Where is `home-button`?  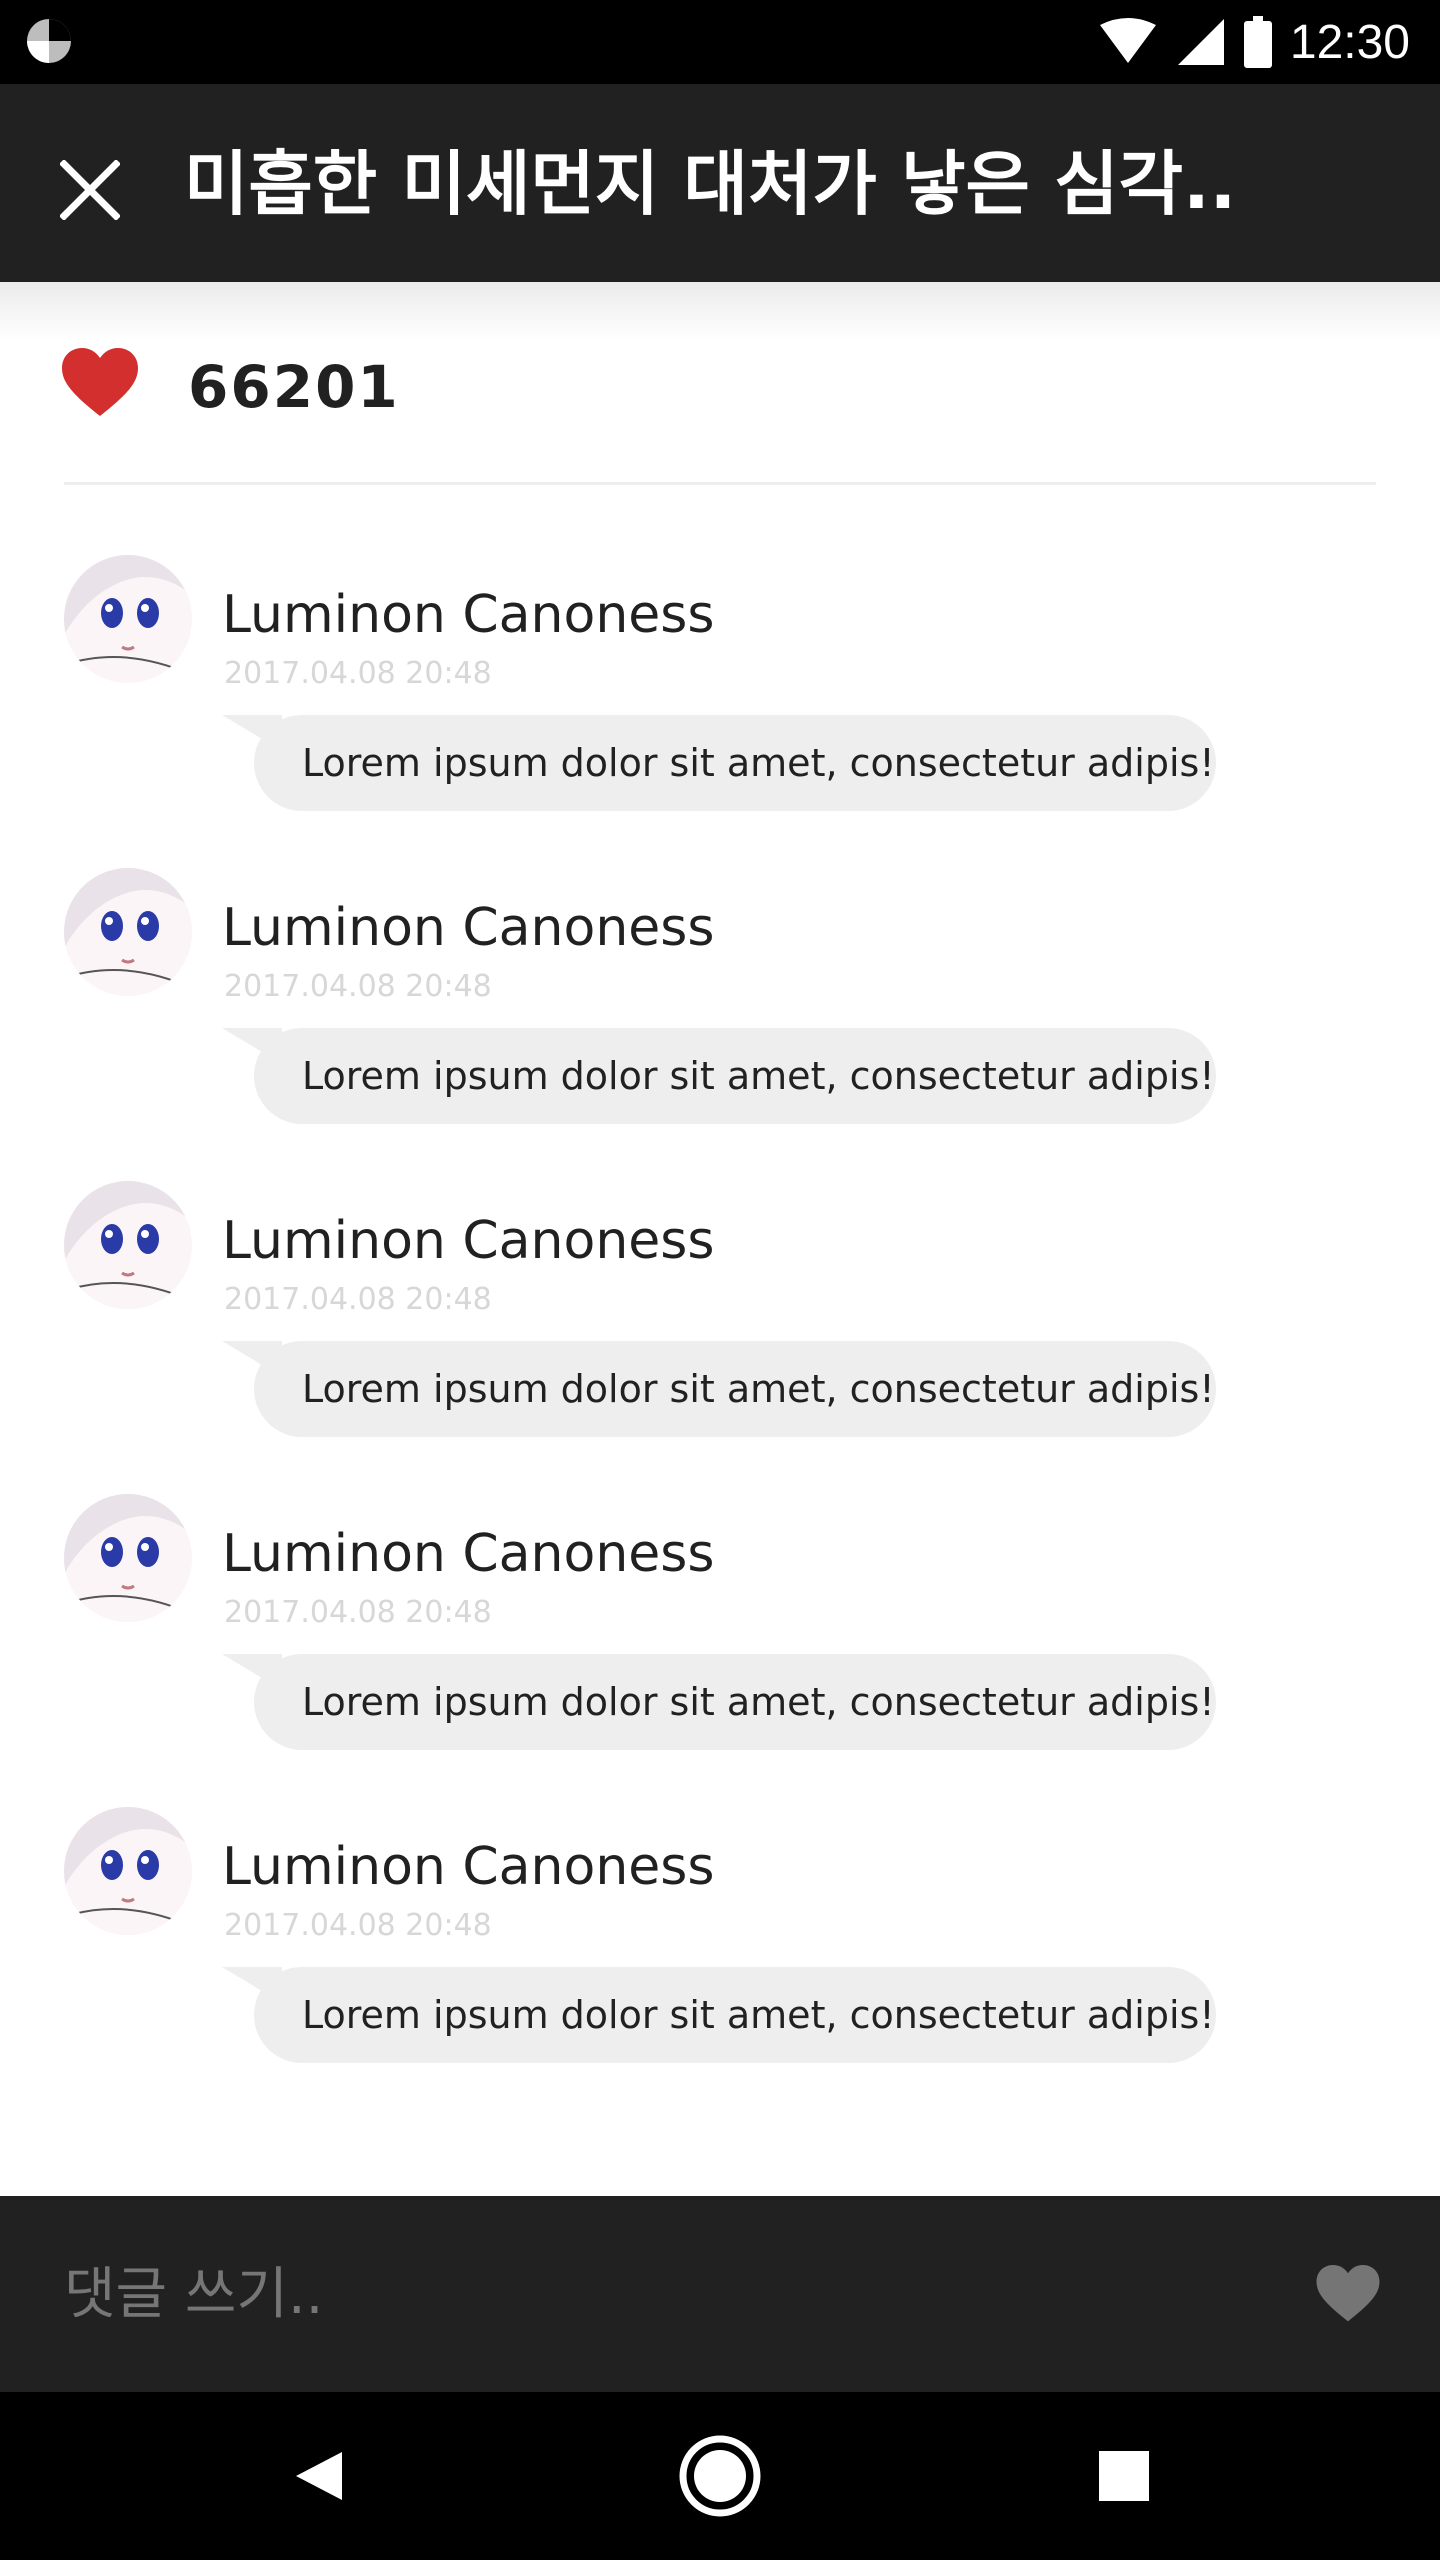 home-button is located at coordinates (720, 2476).